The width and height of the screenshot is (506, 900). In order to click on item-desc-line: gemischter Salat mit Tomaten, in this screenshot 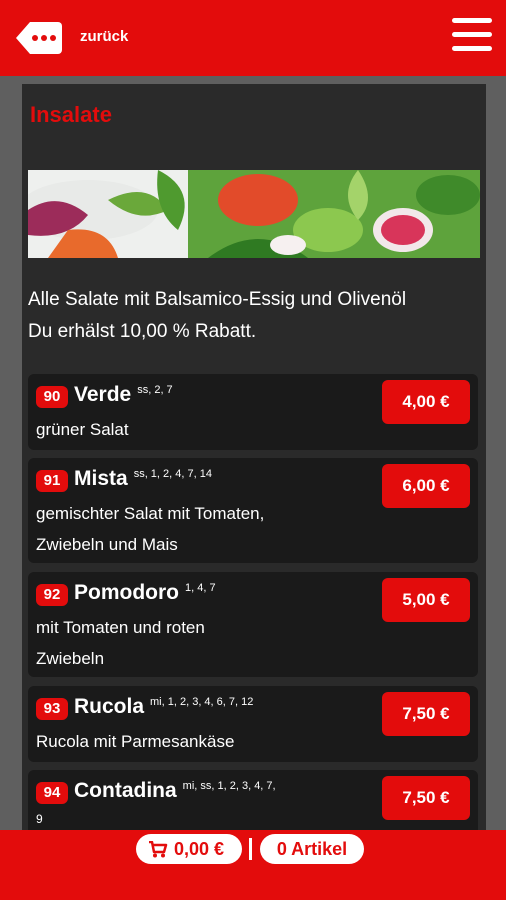, I will do `click(150, 513)`.